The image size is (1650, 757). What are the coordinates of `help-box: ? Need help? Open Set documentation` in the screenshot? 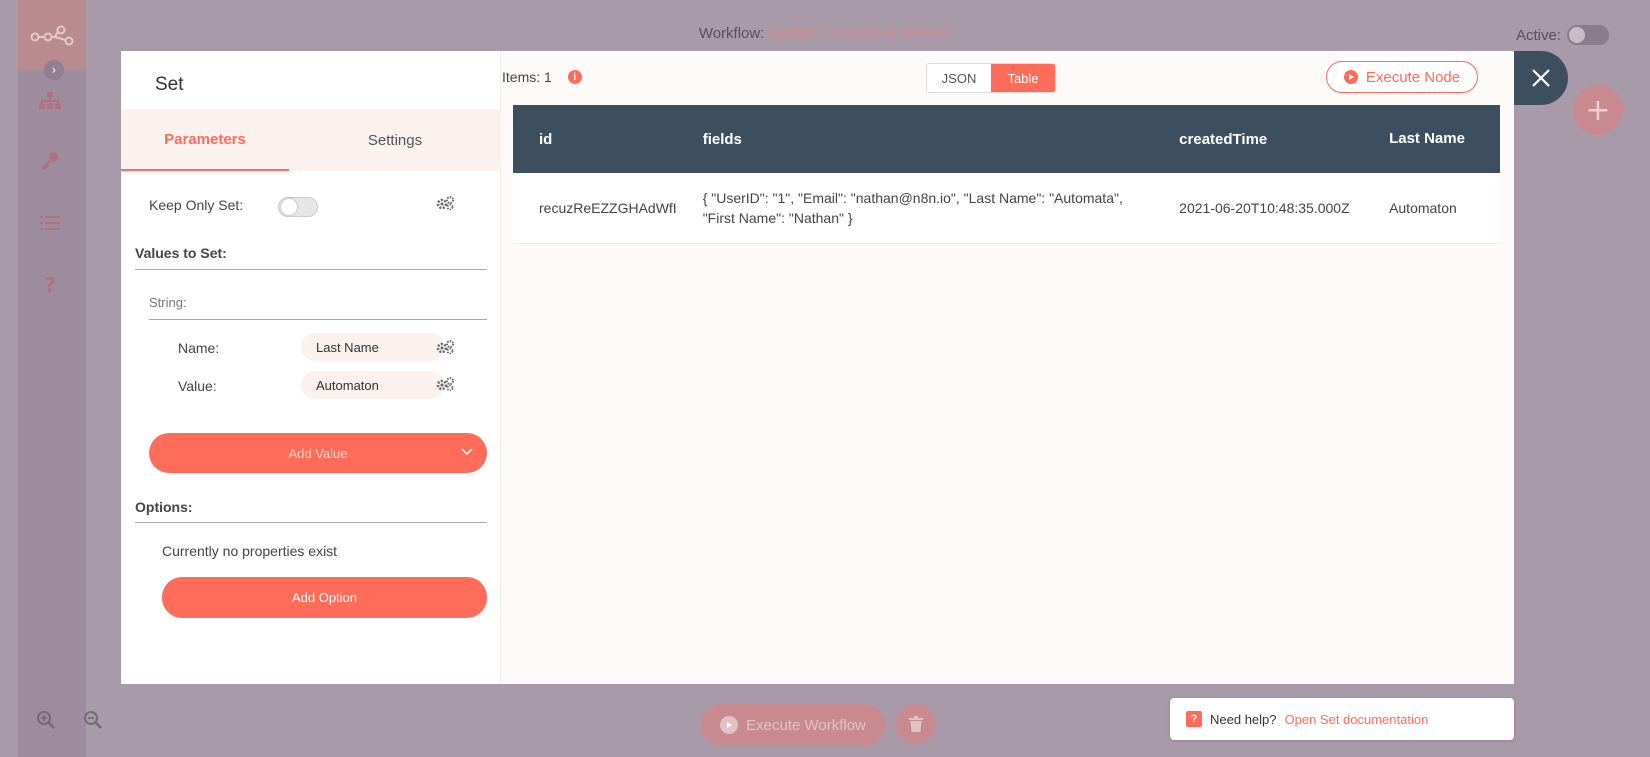 It's located at (1342, 719).